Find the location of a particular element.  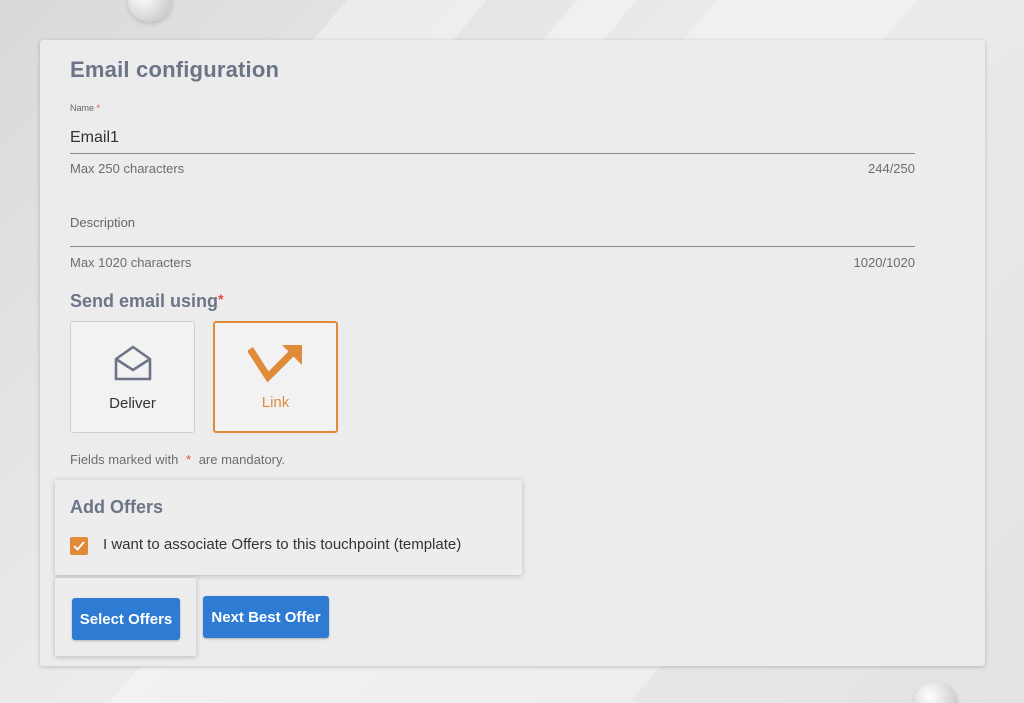

deliver-option: Deliver is located at coordinates (132, 377).